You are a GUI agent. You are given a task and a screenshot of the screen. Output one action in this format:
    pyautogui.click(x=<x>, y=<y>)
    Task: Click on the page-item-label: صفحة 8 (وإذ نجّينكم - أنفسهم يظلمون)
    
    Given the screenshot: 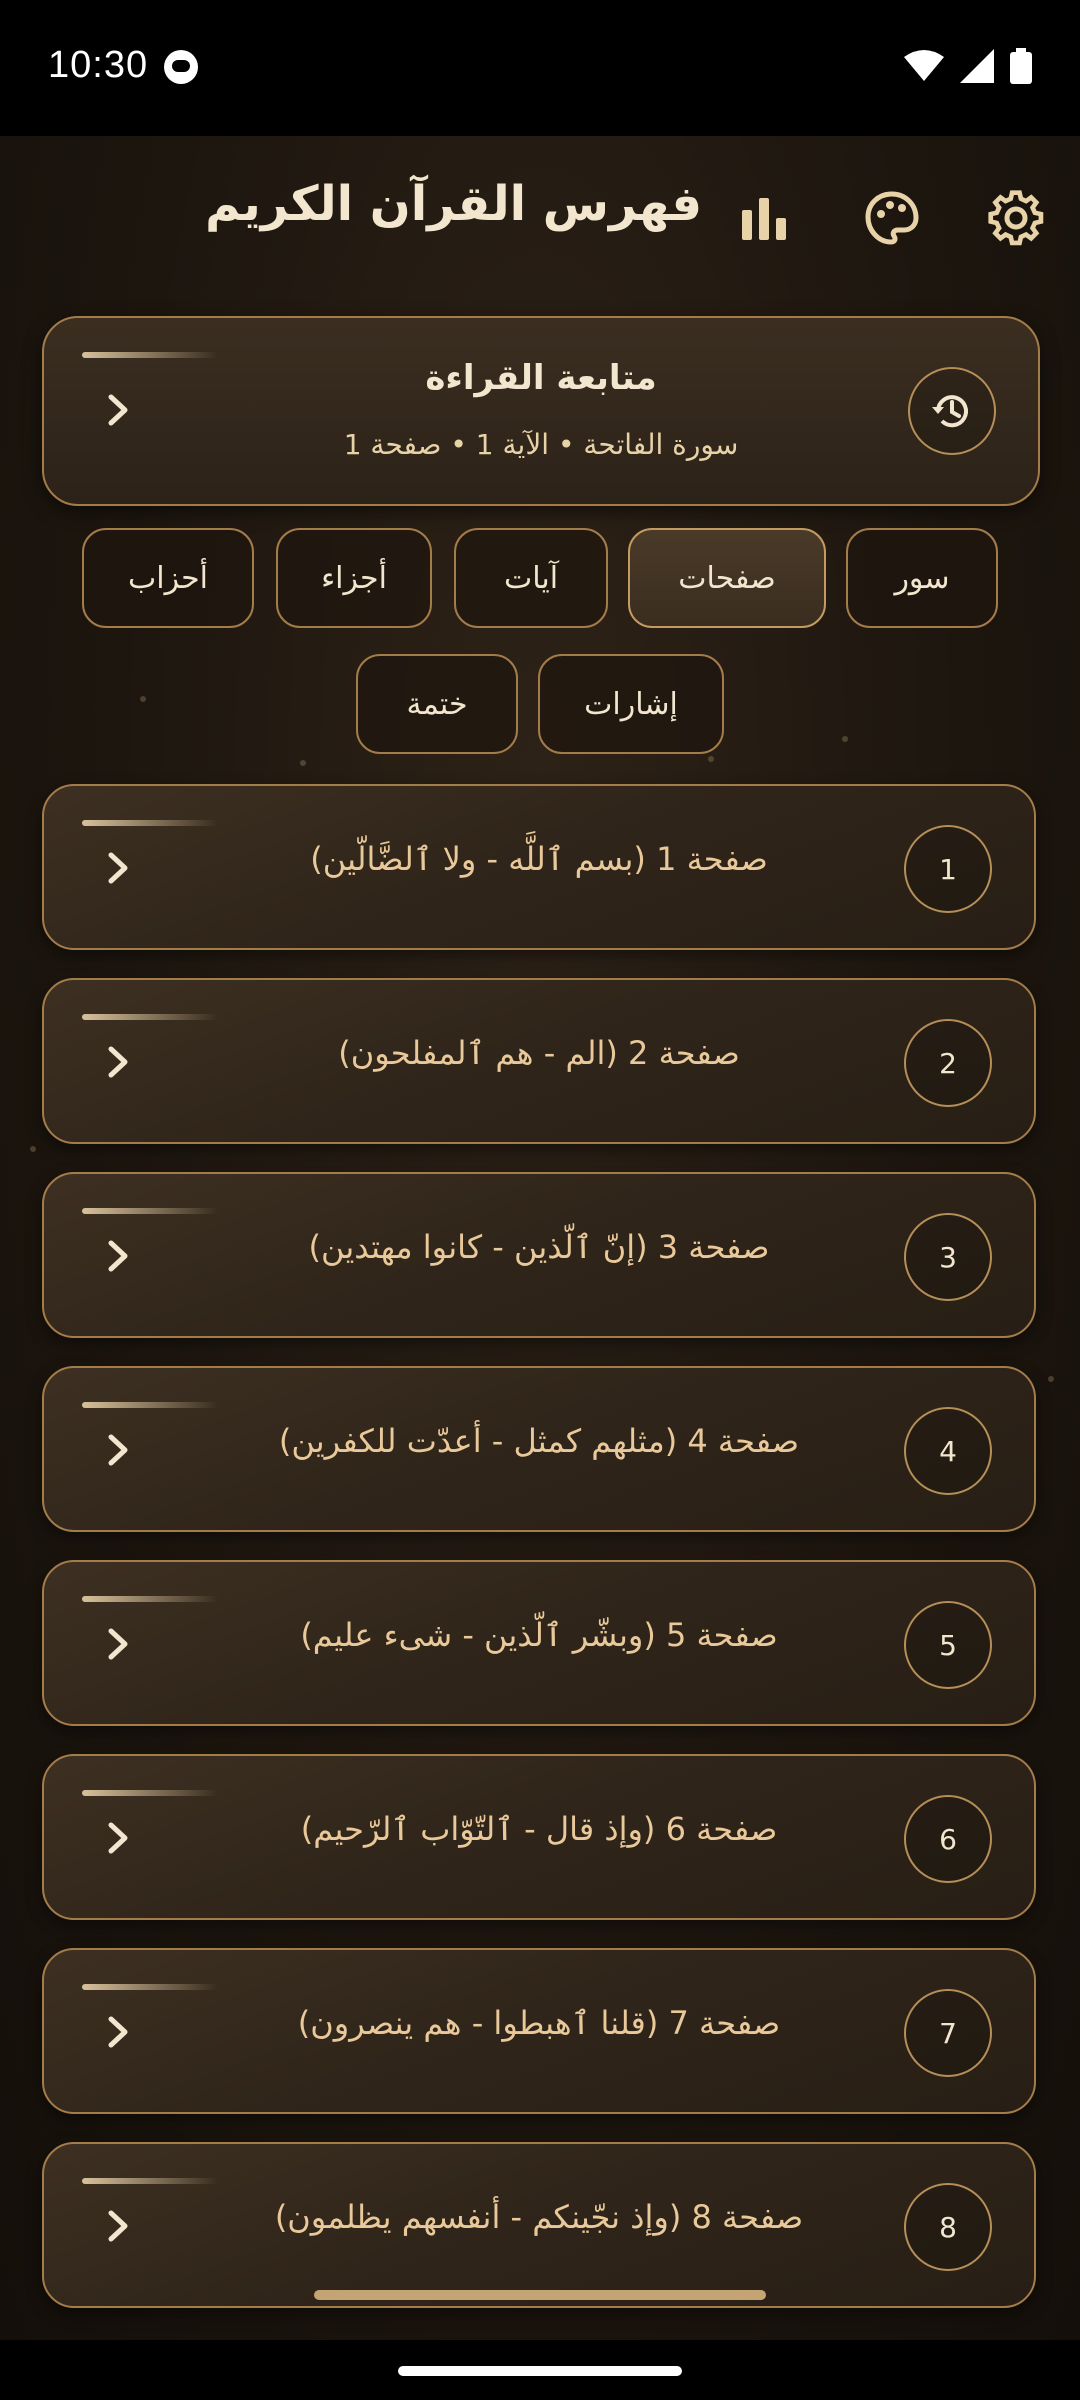 What is the action you would take?
    pyautogui.click(x=539, y=2217)
    